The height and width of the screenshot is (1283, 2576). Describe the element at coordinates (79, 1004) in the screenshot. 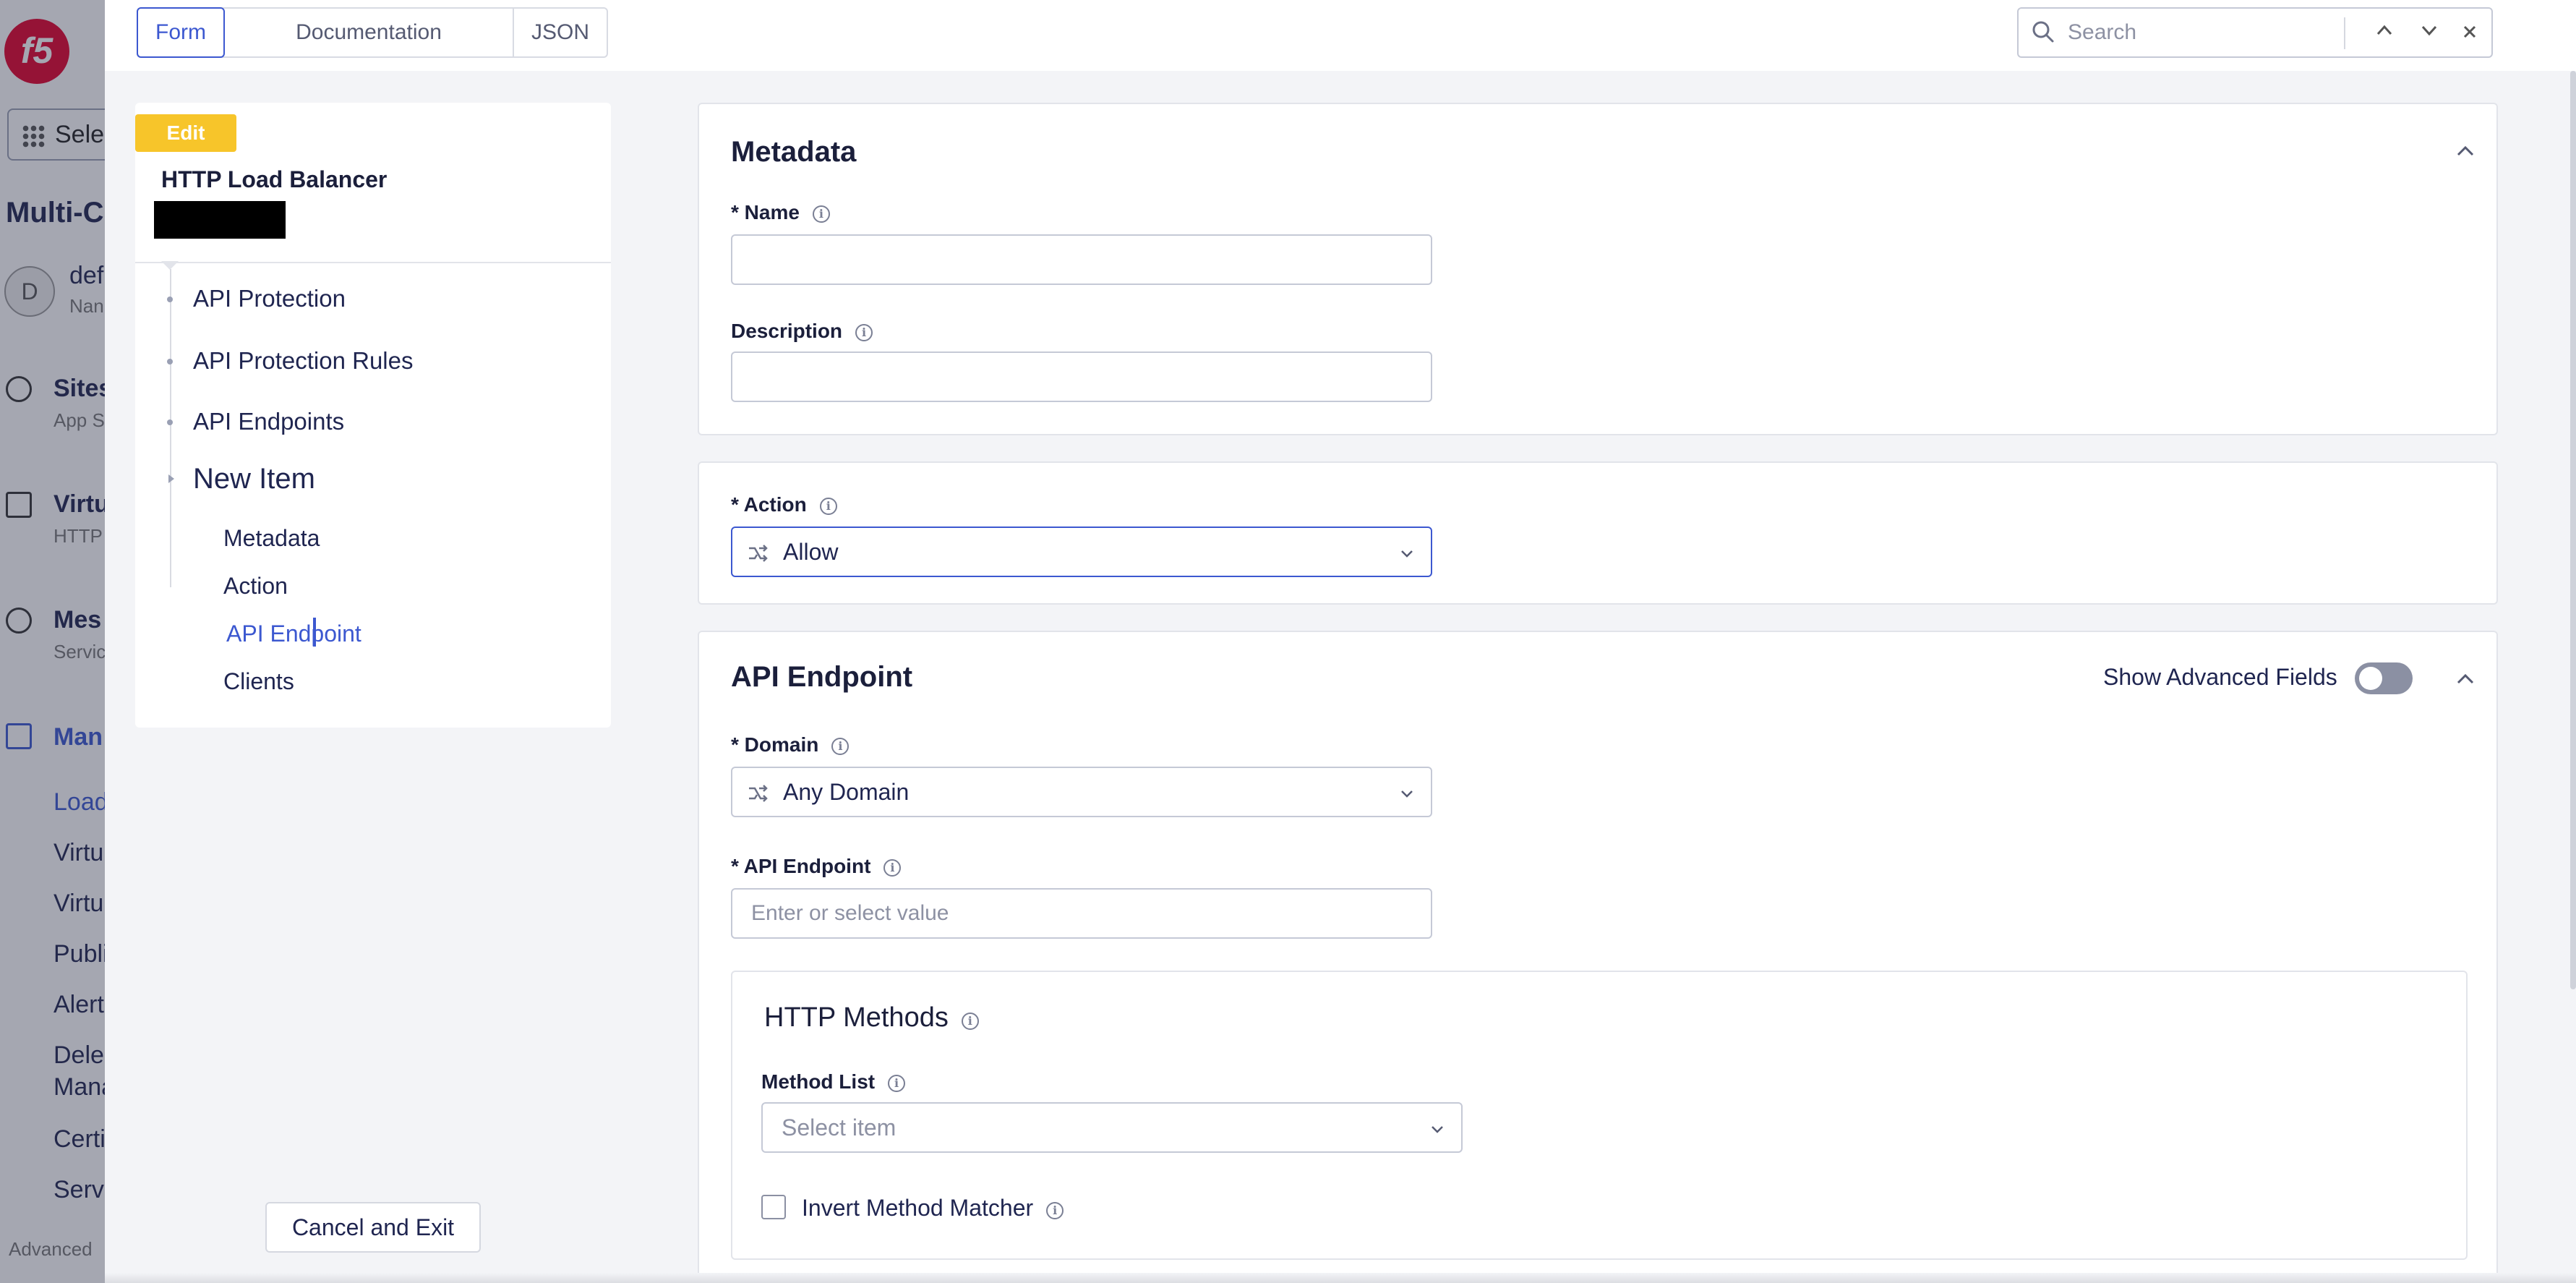

I see `sub-nav-alert: Alert` at that location.